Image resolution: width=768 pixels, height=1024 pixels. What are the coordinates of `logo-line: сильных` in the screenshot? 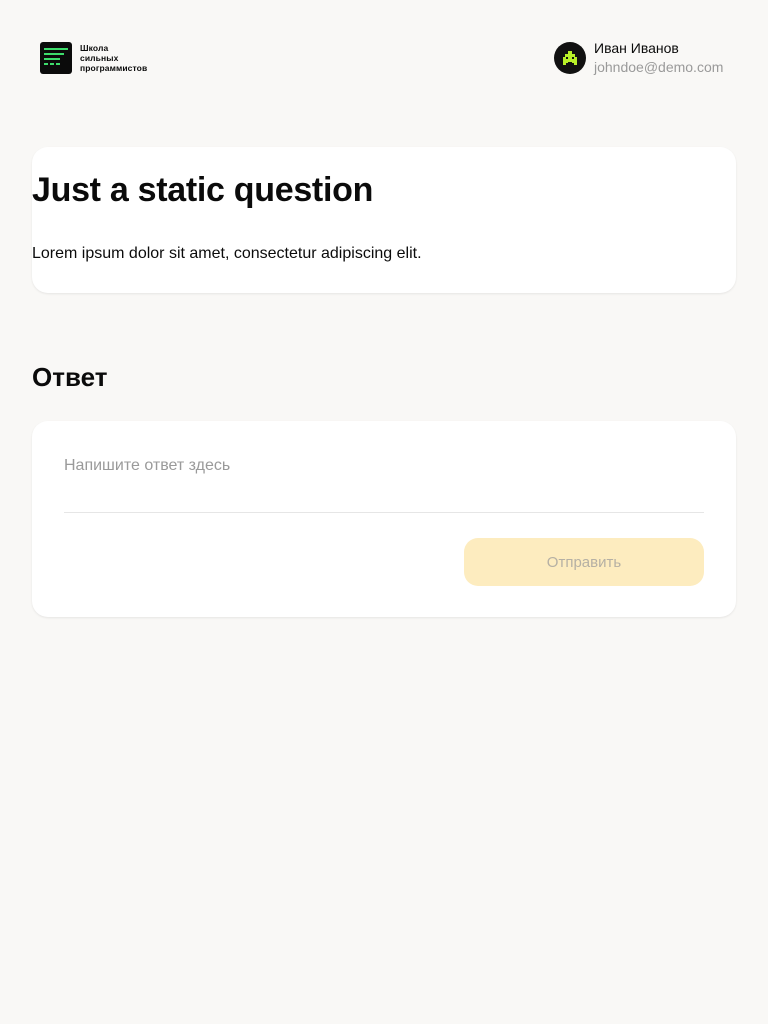 It's located at (99, 58).